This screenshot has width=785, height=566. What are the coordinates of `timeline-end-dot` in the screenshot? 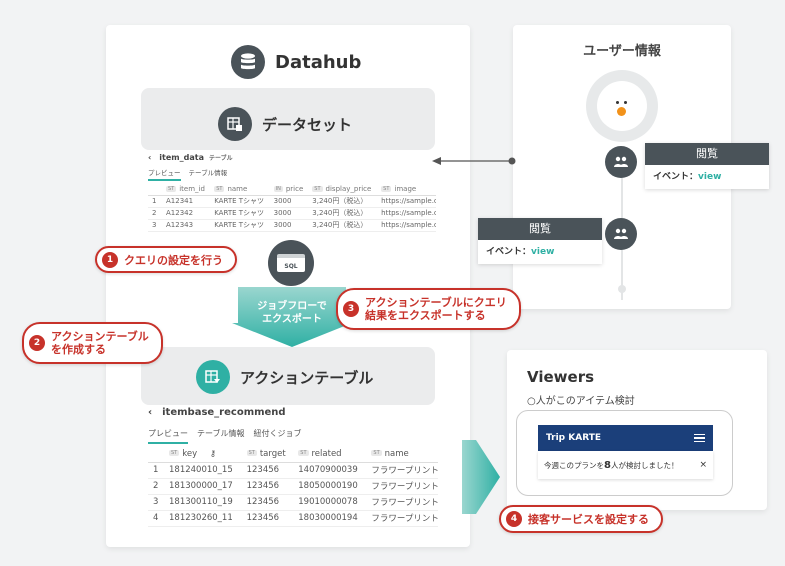 It's located at (622, 289).